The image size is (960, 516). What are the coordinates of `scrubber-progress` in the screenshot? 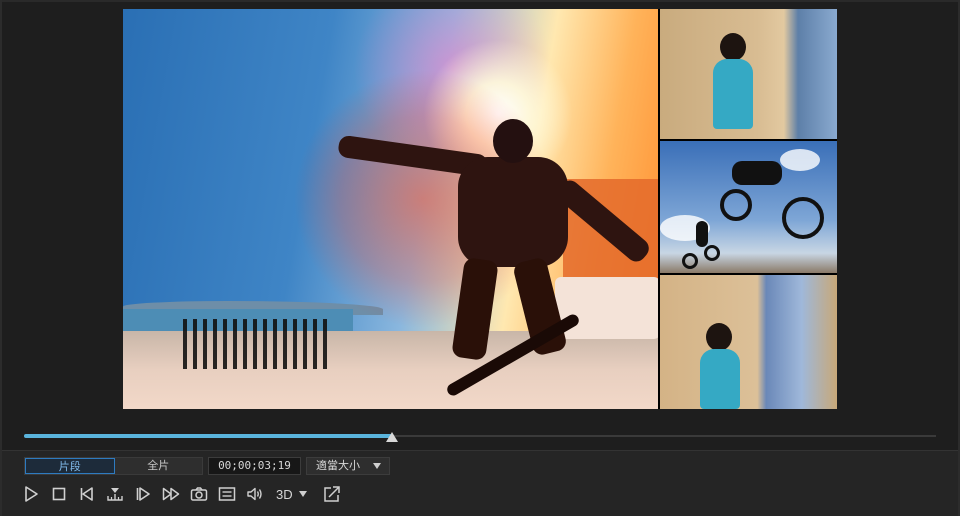 It's located at (208, 436).